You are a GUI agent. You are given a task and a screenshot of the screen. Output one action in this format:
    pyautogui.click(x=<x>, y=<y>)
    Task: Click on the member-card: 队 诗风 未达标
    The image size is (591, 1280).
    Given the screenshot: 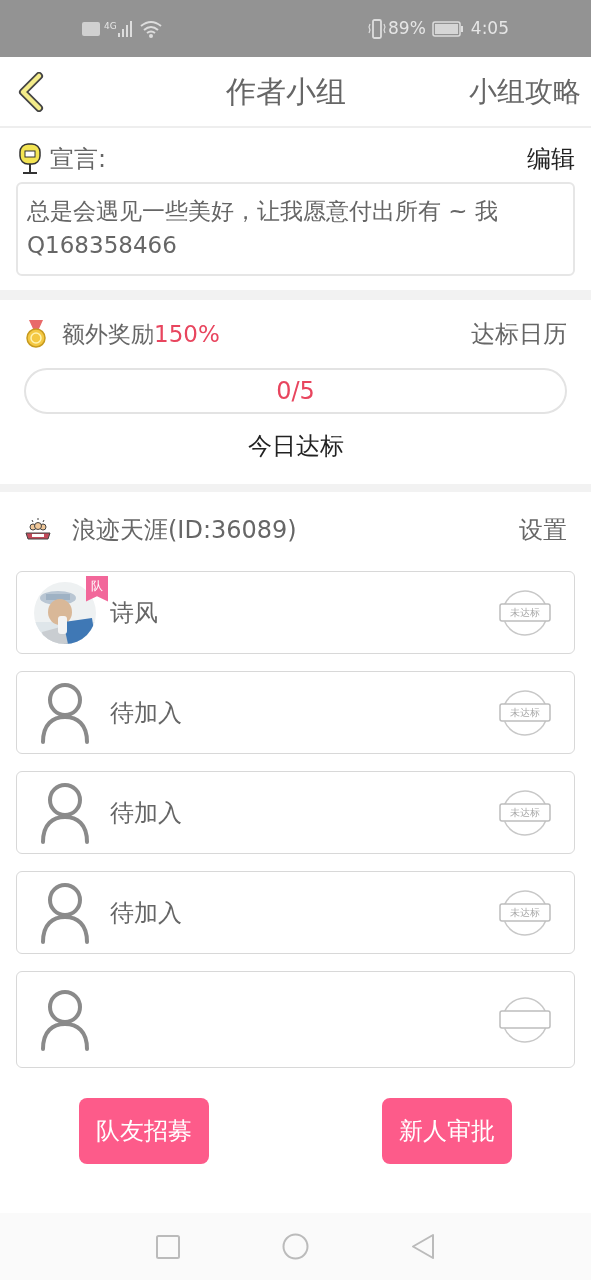 What is the action you would take?
    pyautogui.click(x=295, y=612)
    